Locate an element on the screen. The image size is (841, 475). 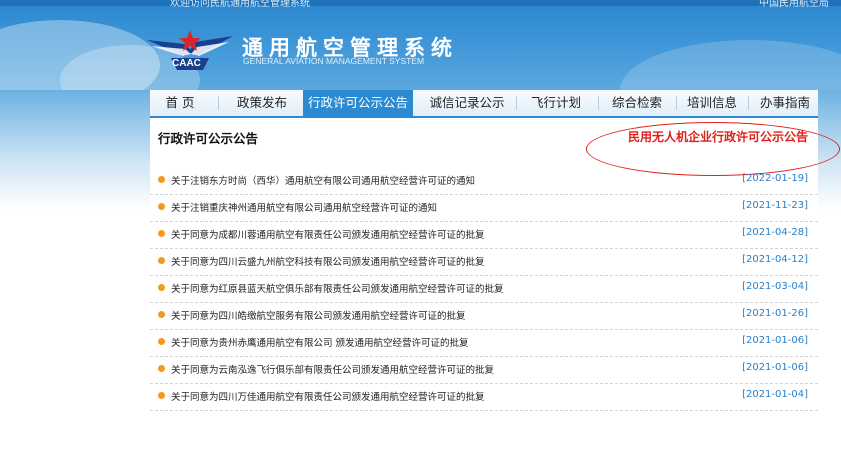
nav-item-flight-plan: 飞行计划 is located at coordinates (556, 103).